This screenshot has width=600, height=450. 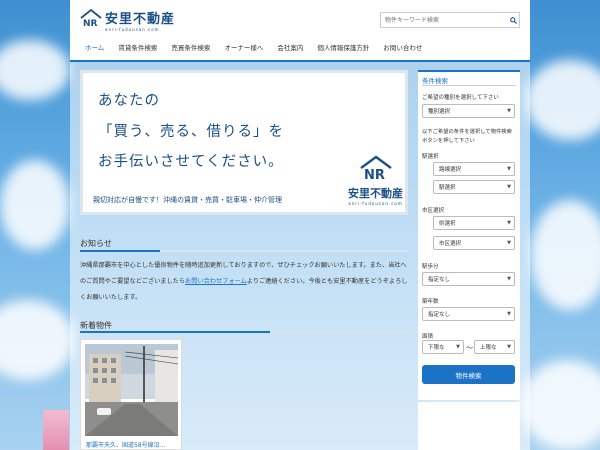 I want to click on station-label: 駅選択, so click(x=430, y=157).